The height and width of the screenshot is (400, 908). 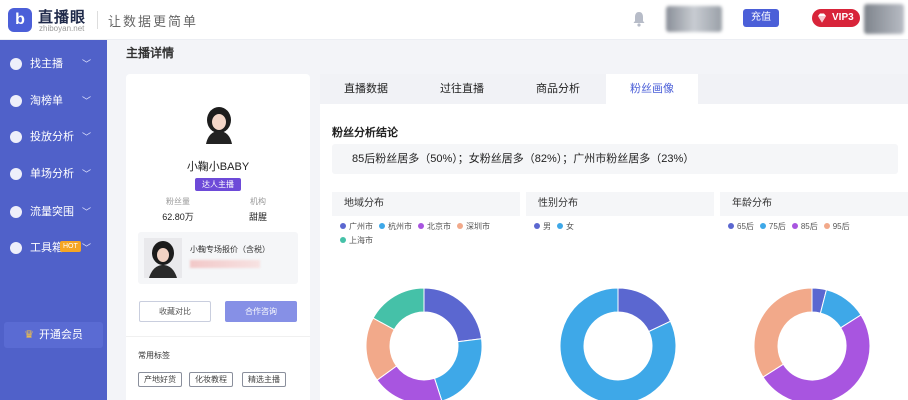 What do you see at coordinates (211, 379) in the screenshot?
I see `tag-chip: 化妆教程` at bounding box center [211, 379].